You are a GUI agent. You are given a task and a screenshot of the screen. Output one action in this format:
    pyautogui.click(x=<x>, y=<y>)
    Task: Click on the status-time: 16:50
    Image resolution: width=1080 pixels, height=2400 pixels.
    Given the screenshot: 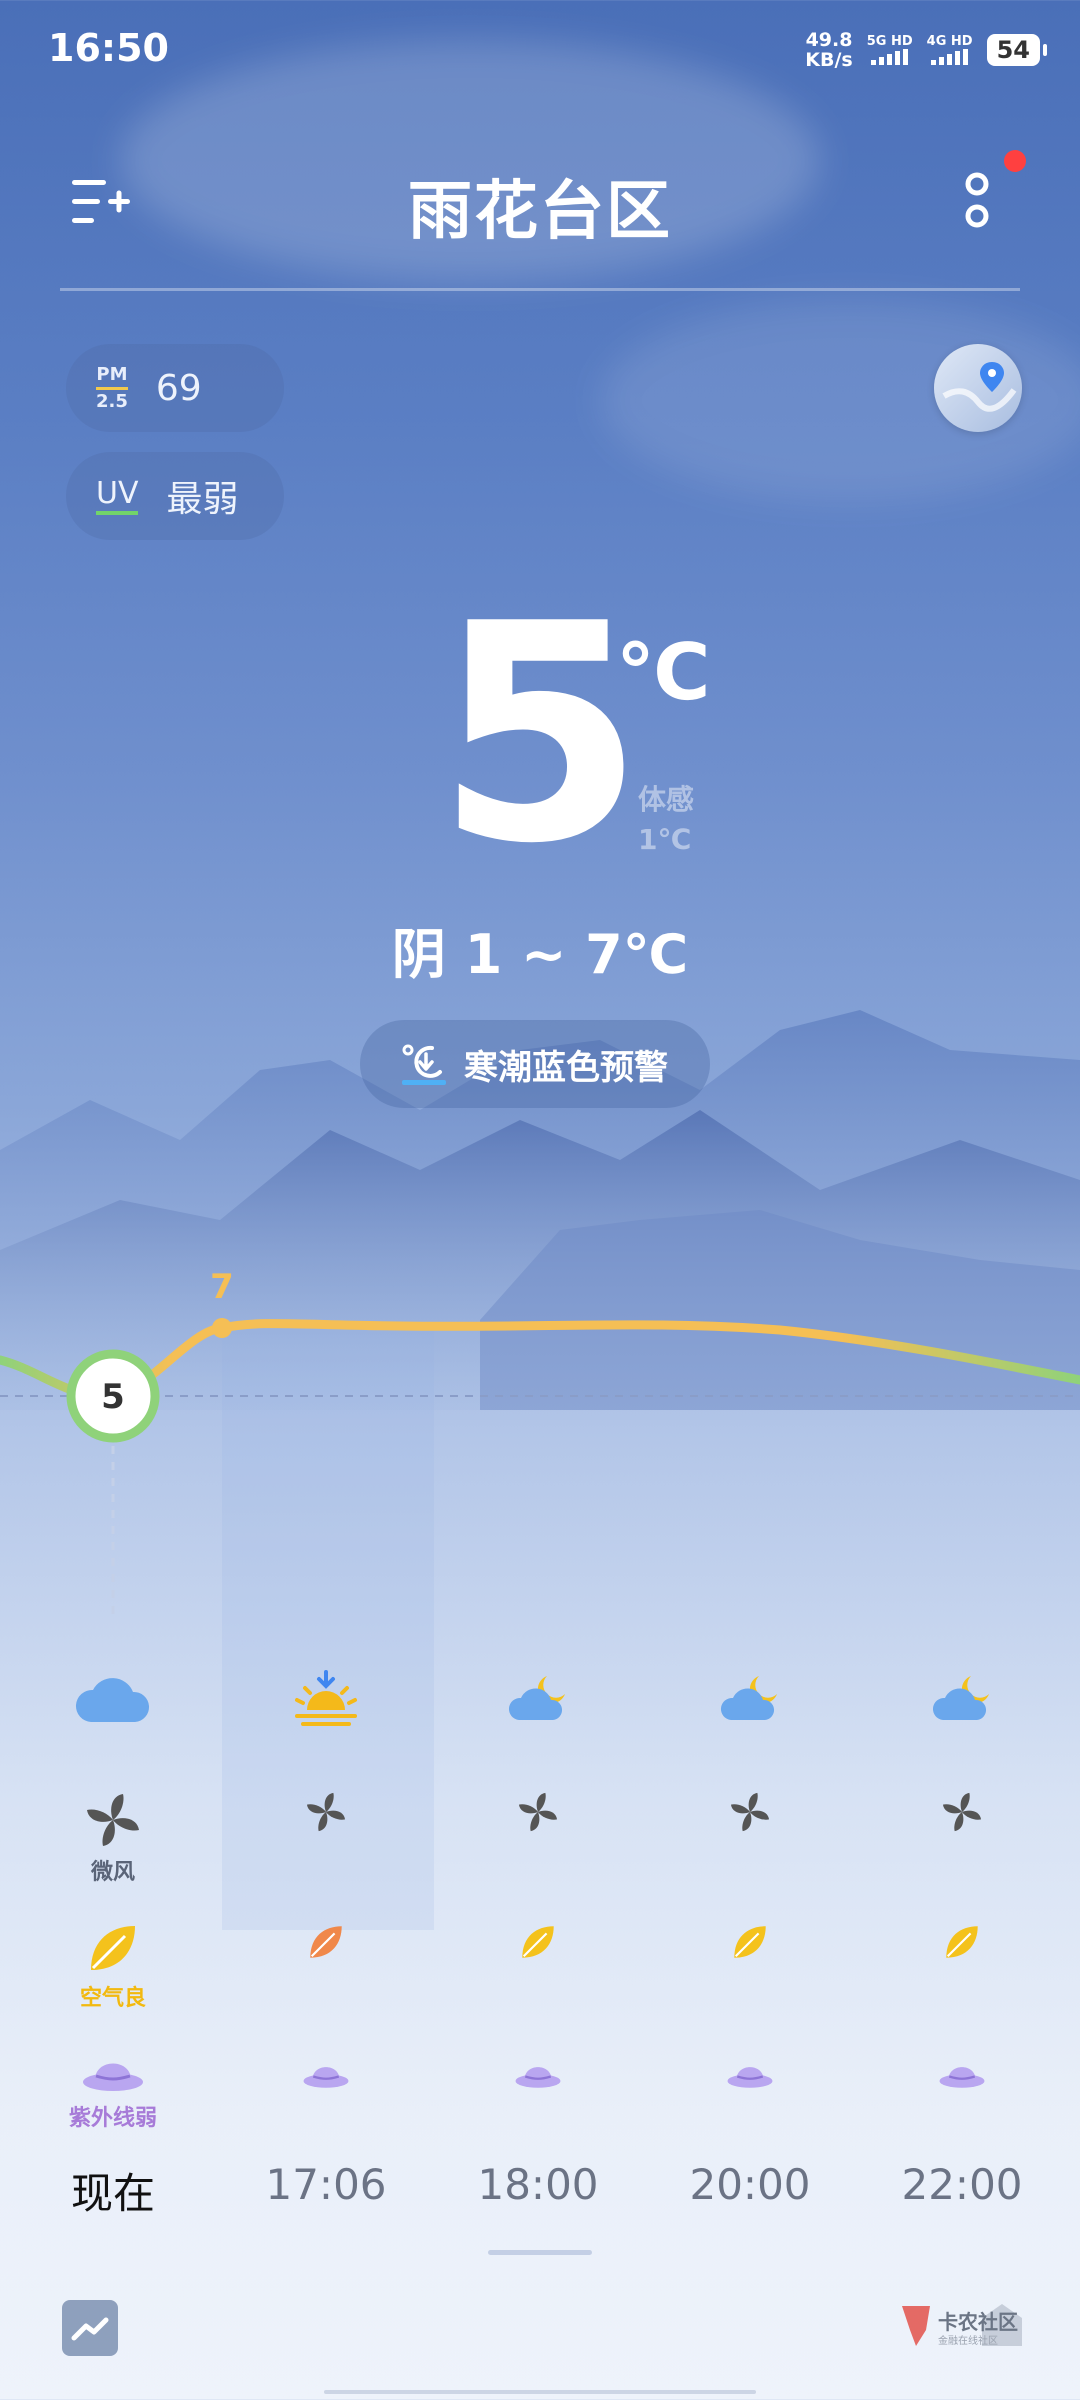 What is the action you would take?
    pyautogui.click(x=108, y=48)
    